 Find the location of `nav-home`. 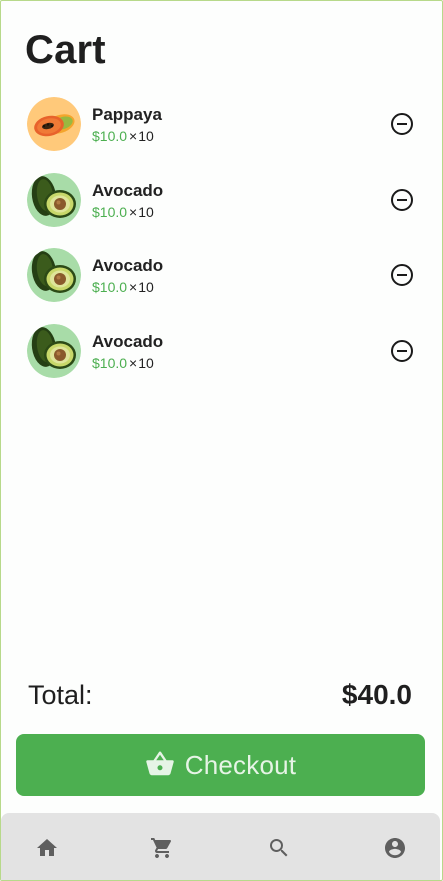

nav-home is located at coordinates (47, 848).